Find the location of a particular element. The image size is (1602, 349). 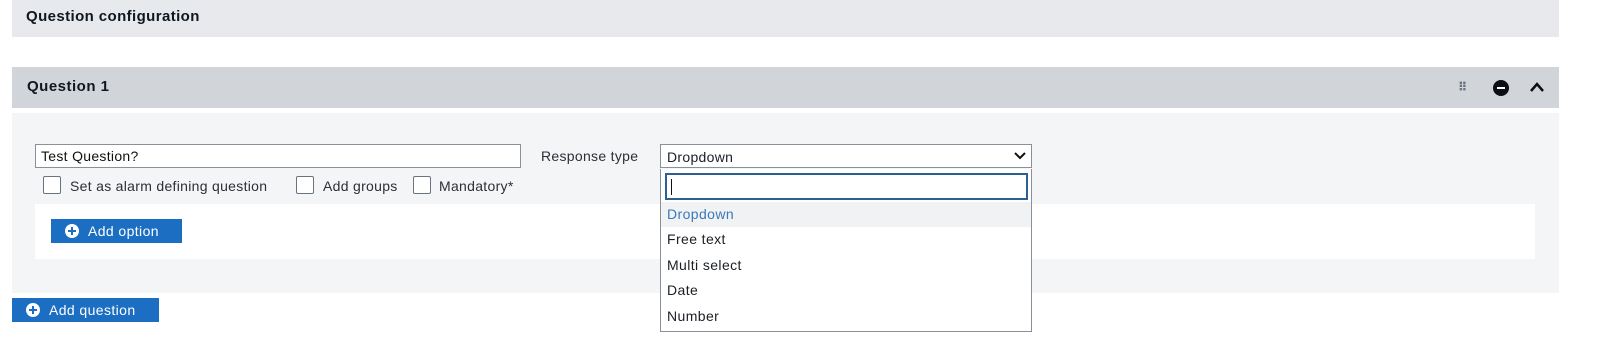

dropdown-option-dropdown: Dropdown is located at coordinates (846, 214).